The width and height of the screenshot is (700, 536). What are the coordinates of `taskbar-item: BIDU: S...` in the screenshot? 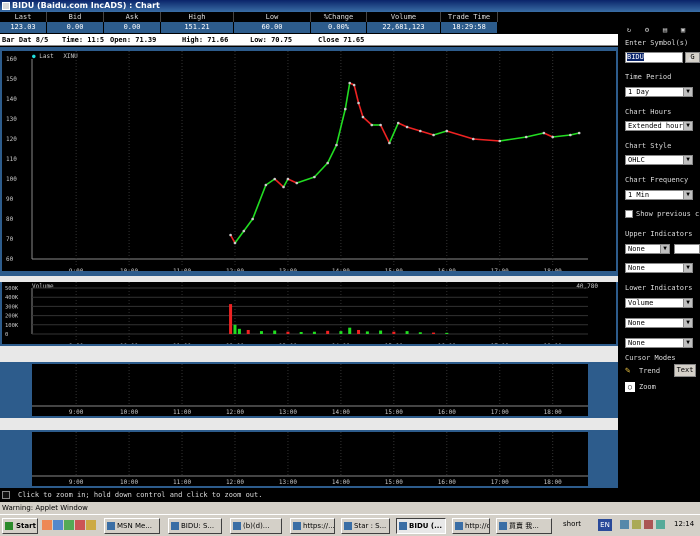 It's located at (195, 526).